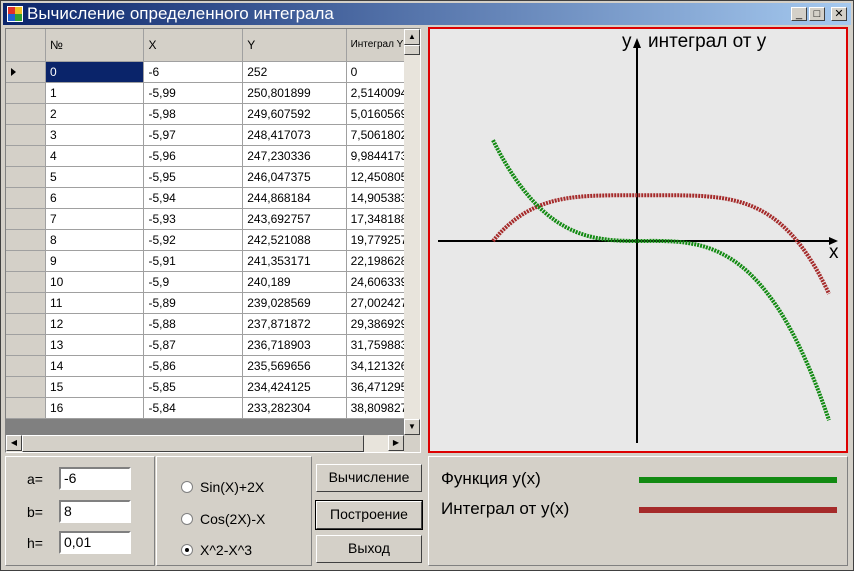 This screenshot has height=571, width=854. I want to click on cell-x: -5,96, so click(193, 156).